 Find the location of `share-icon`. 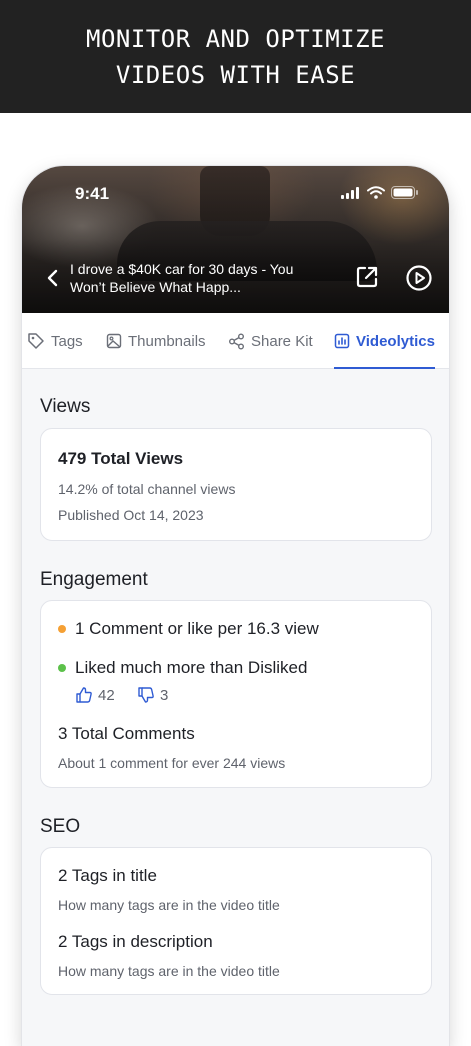

share-icon is located at coordinates (236, 341).